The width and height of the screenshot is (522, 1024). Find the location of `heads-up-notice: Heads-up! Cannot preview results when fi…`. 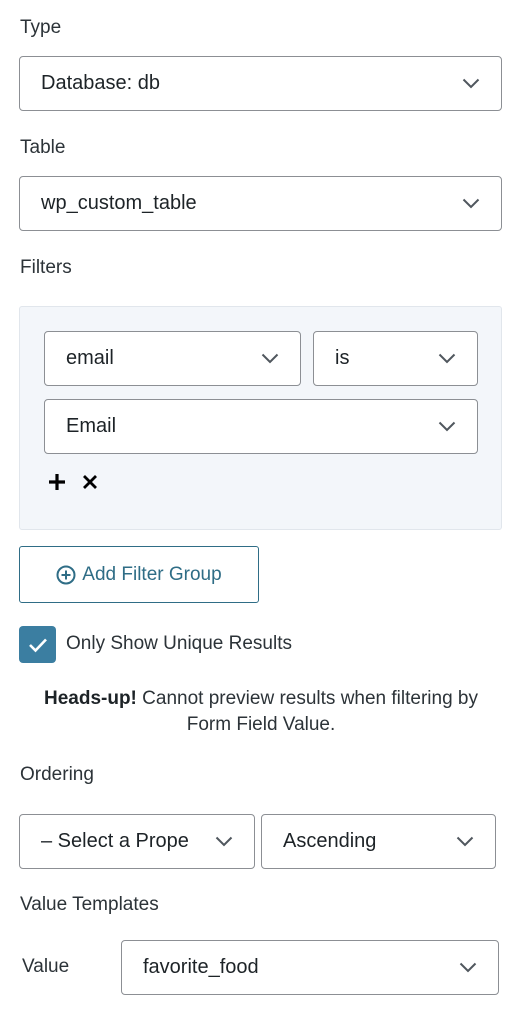

heads-up-notice: Heads-up! Cannot preview results when fi… is located at coordinates (261, 712).